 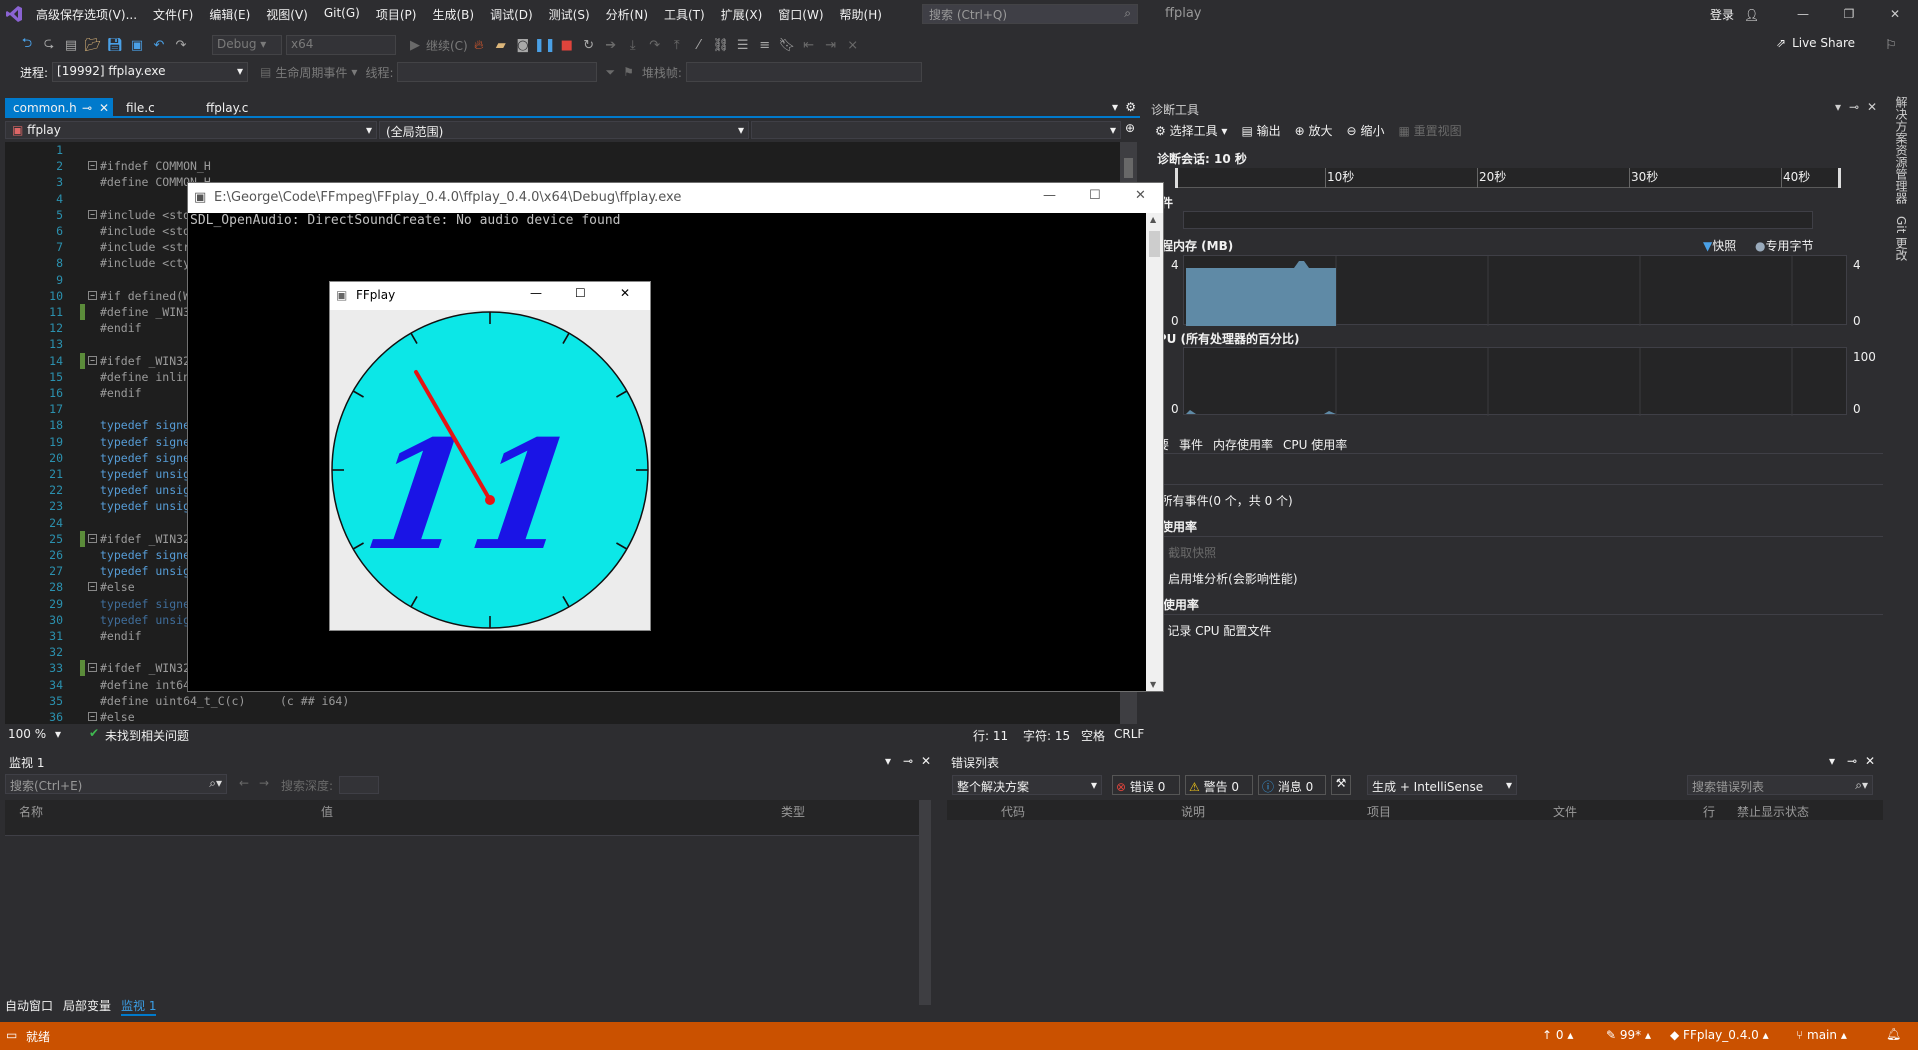 I want to click on col-name: 名称, so click(x=31, y=811).